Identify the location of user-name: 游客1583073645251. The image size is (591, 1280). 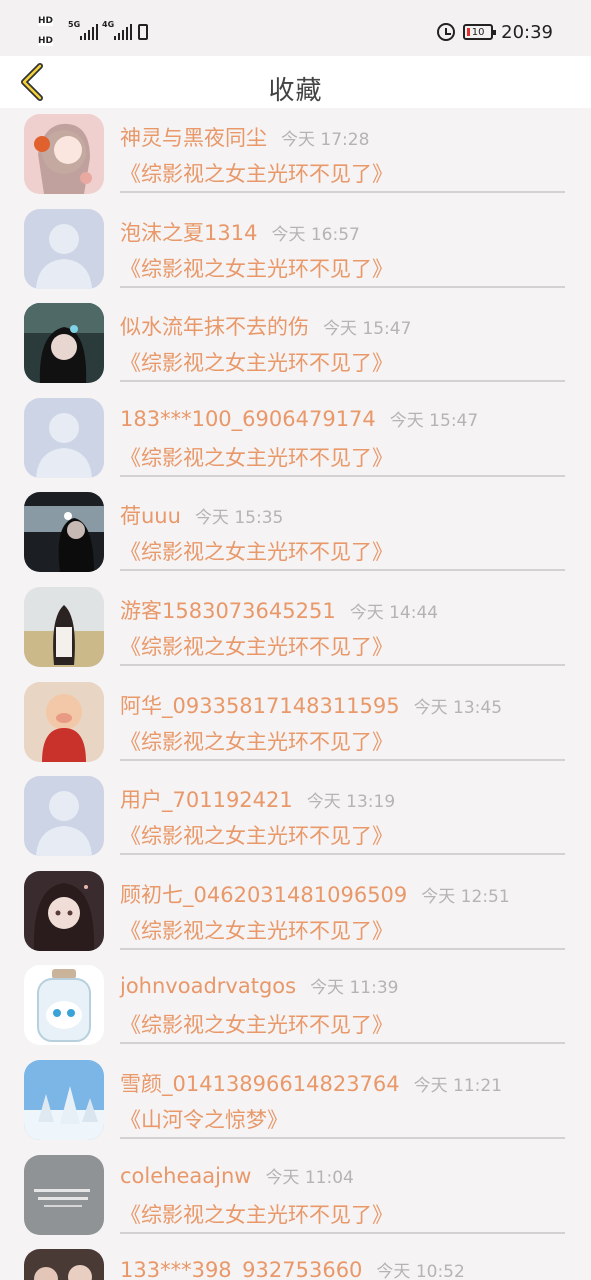
(228, 610).